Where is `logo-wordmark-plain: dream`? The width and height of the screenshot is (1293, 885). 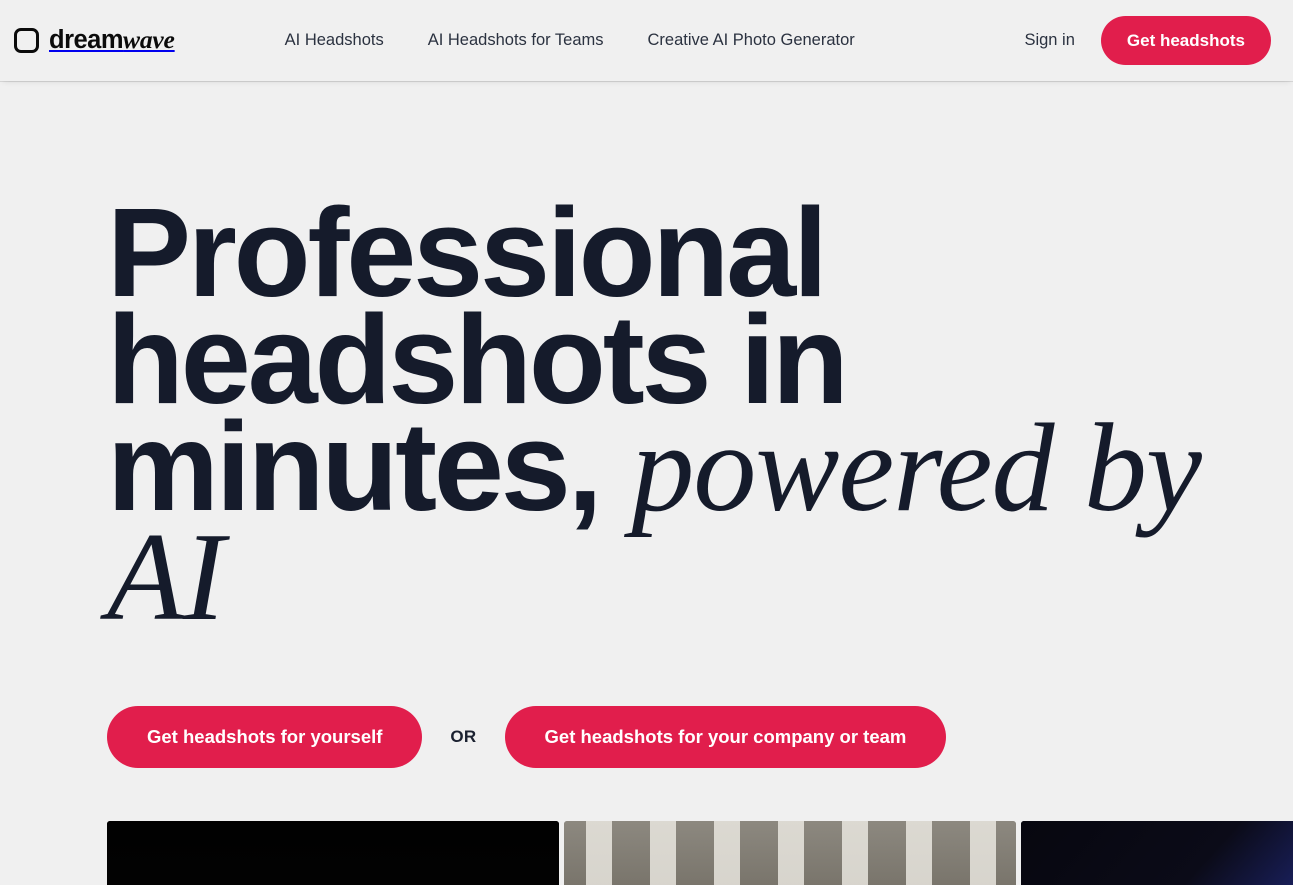 logo-wordmark-plain: dream is located at coordinates (86, 40).